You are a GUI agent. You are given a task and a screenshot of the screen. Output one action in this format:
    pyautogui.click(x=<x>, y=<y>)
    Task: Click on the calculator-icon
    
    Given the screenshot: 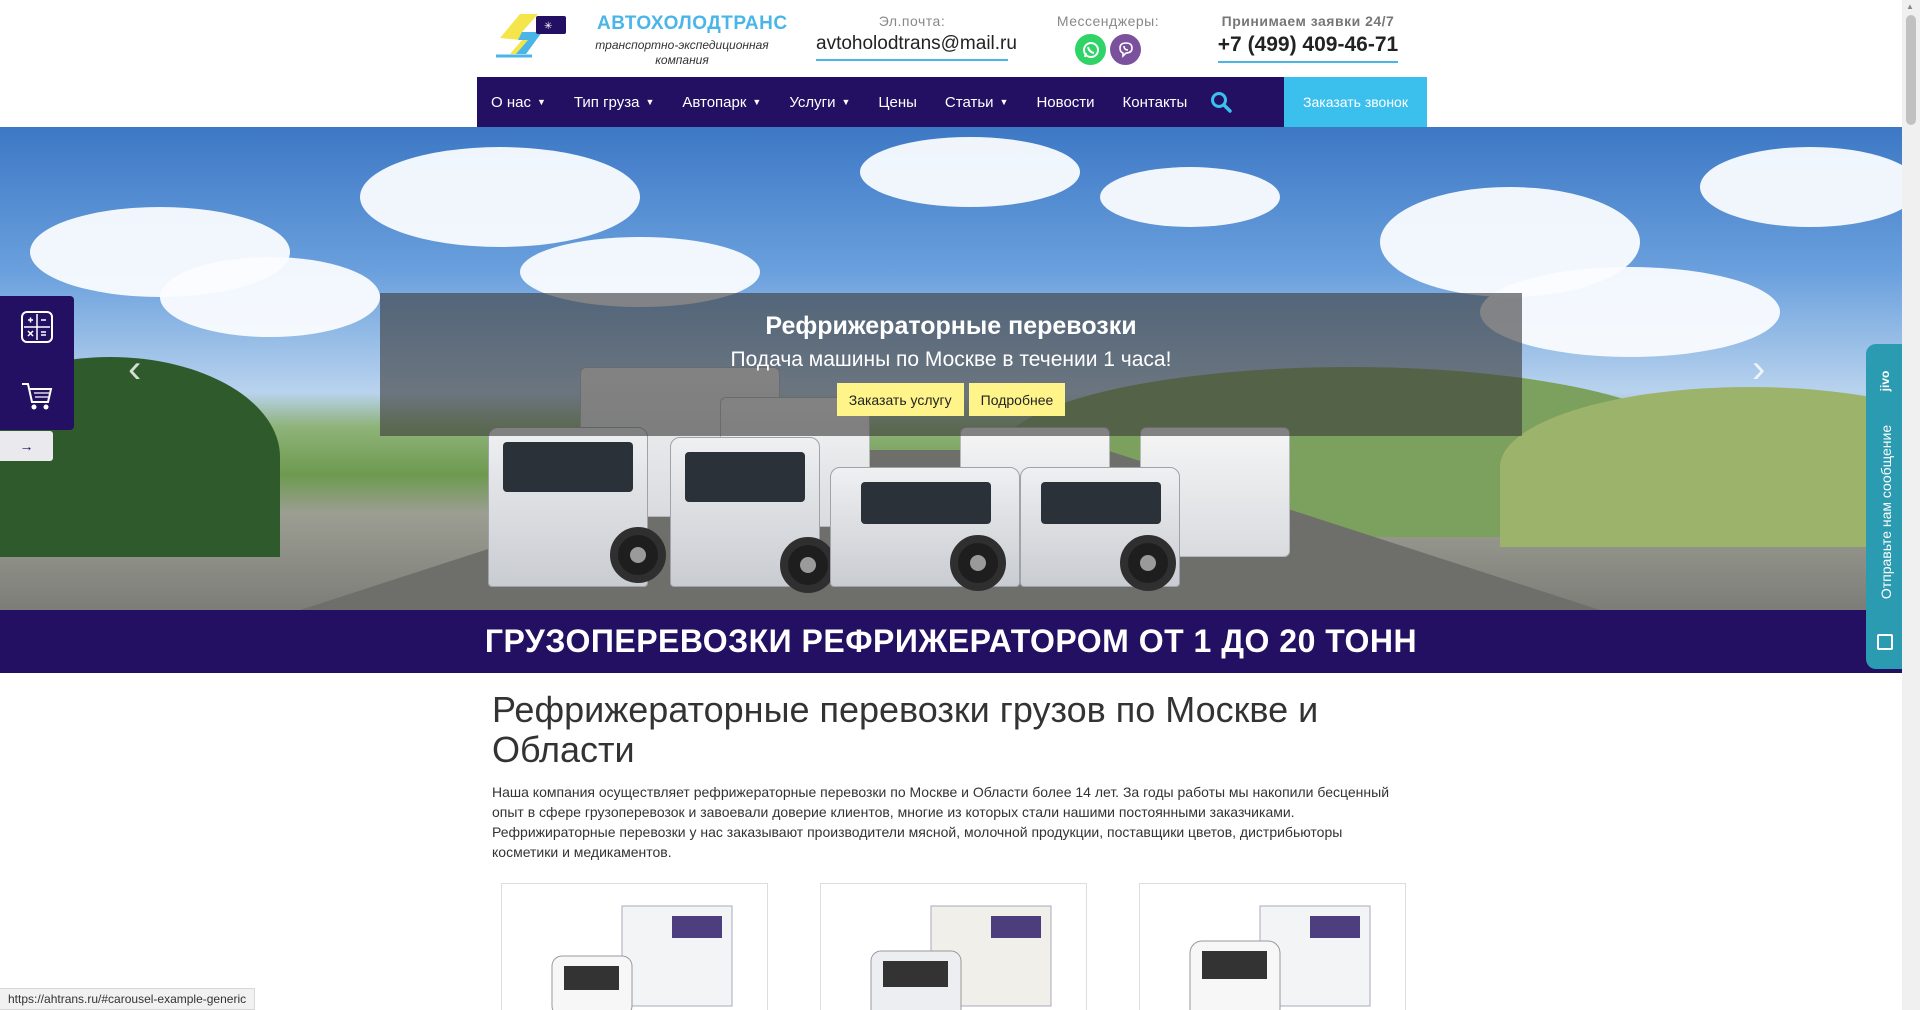 What is the action you would take?
    pyautogui.click(x=37, y=327)
    